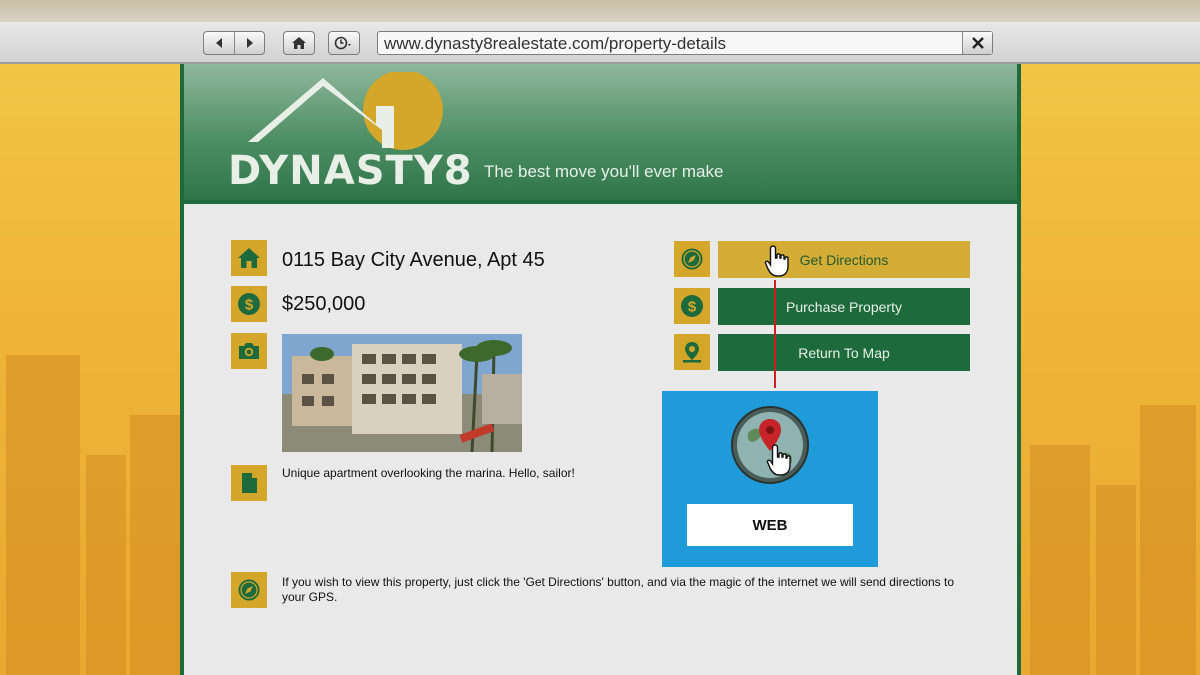 This screenshot has height=675, width=1200. I want to click on return-to-map-button: Return To Map, so click(844, 352).